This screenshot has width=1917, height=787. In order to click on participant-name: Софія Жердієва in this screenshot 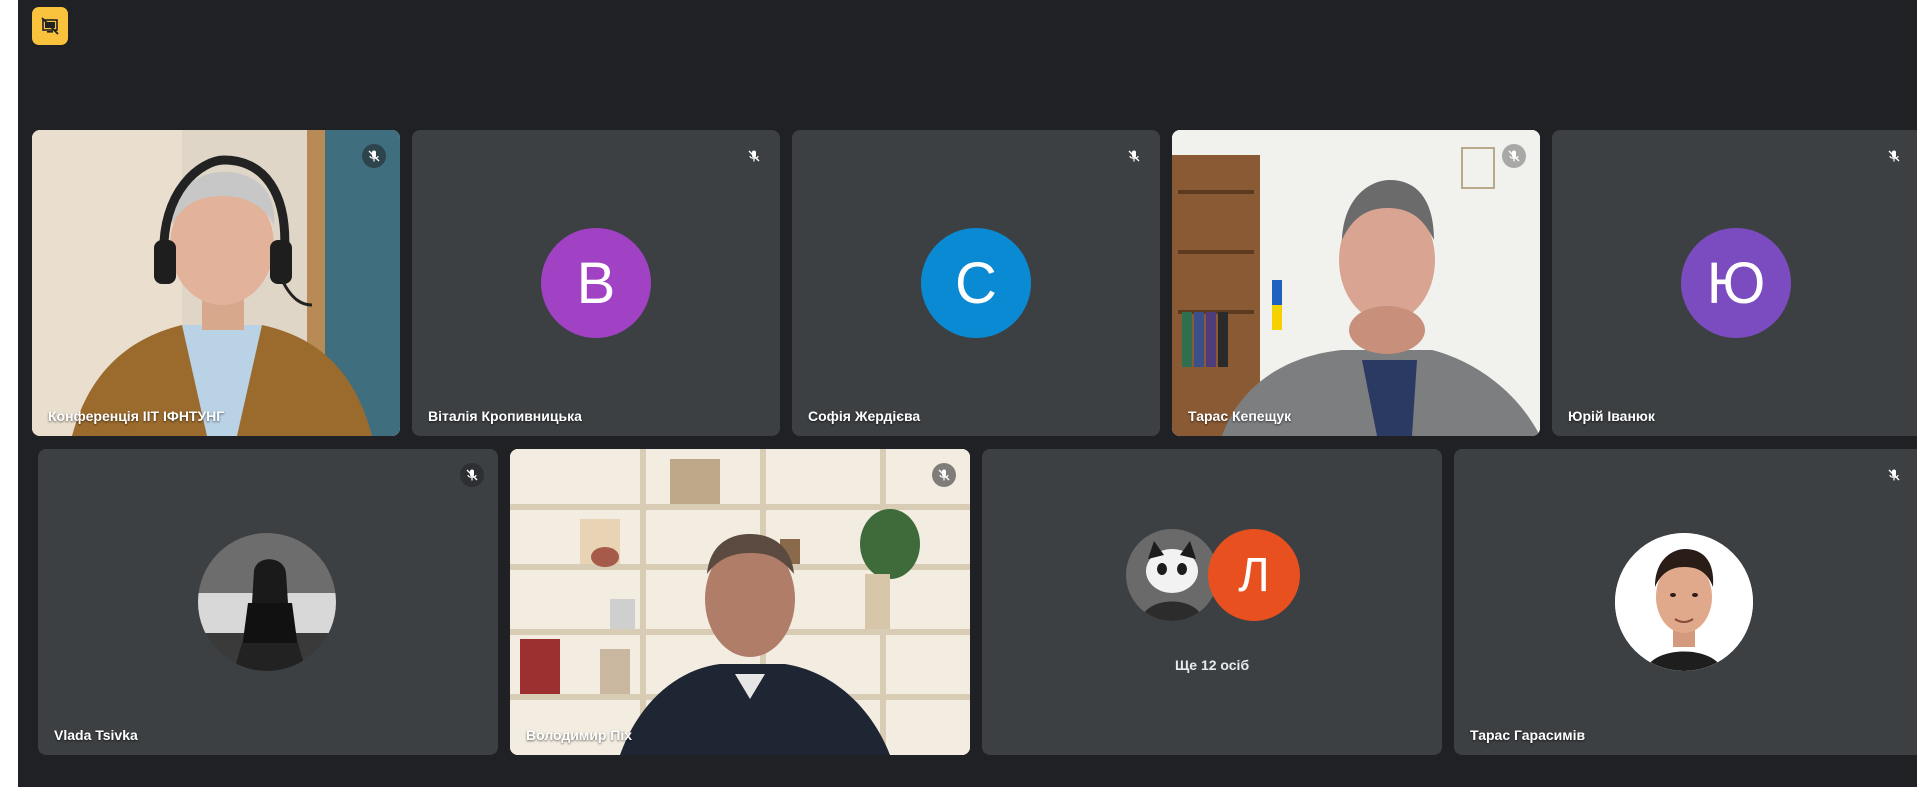, I will do `click(864, 416)`.